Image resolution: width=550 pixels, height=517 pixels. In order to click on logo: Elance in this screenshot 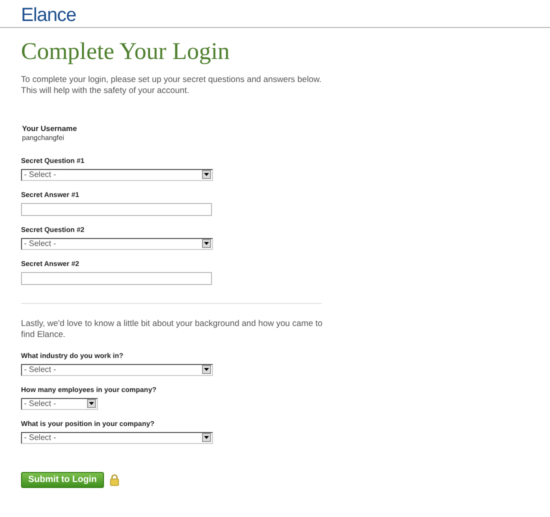, I will do `click(48, 15)`.